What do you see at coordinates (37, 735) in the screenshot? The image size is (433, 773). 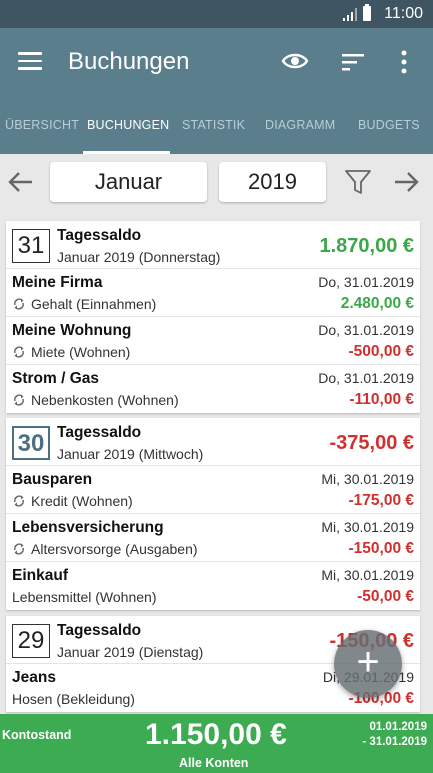 I see `balance-label: Kontostand` at bounding box center [37, 735].